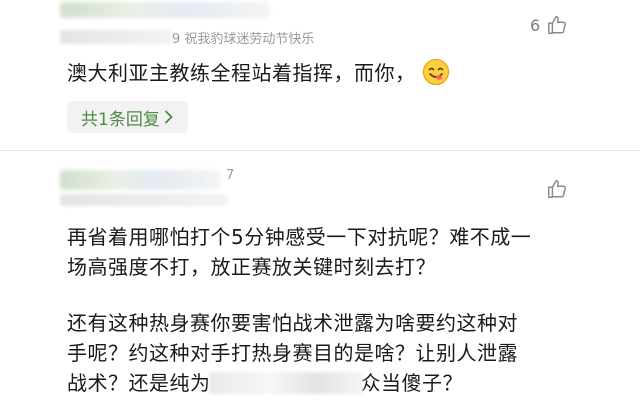  I want to click on view-replies-button: 共1条回复, so click(127, 117).